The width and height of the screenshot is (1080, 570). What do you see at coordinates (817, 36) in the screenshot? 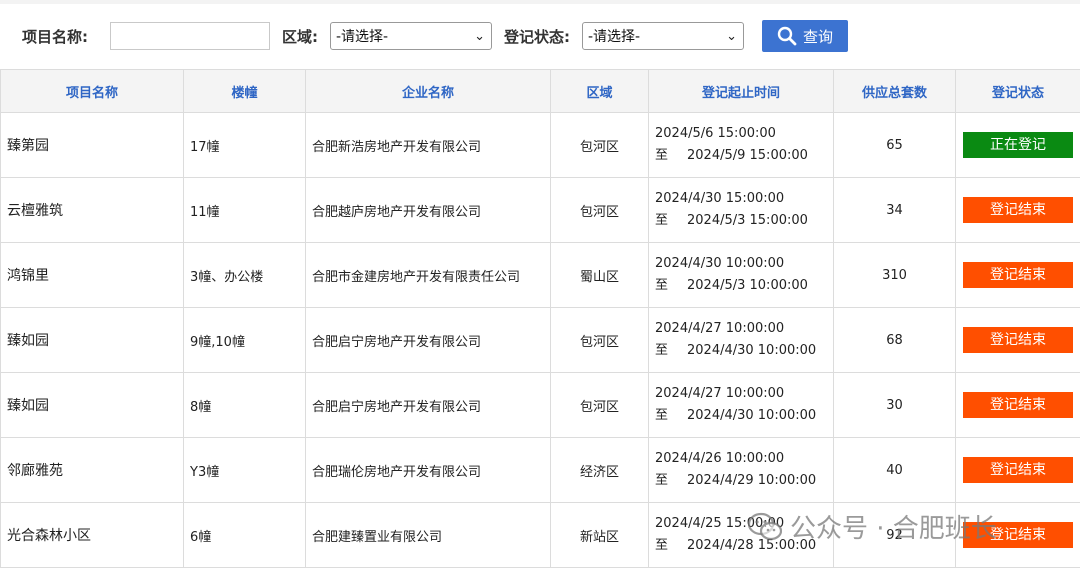
I see `search-button-label: 查询` at bounding box center [817, 36].